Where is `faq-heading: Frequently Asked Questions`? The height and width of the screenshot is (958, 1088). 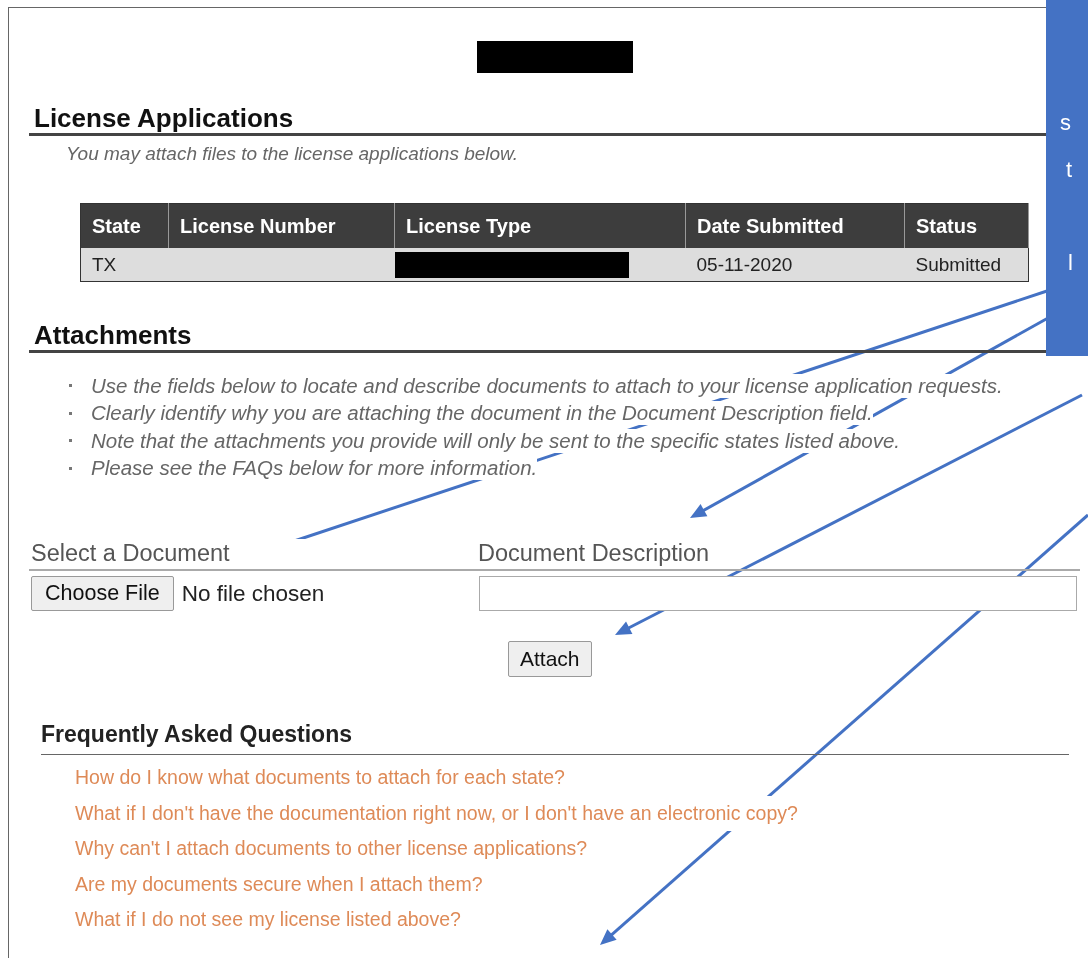
faq-heading: Frequently Asked Questions is located at coordinates (555, 737).